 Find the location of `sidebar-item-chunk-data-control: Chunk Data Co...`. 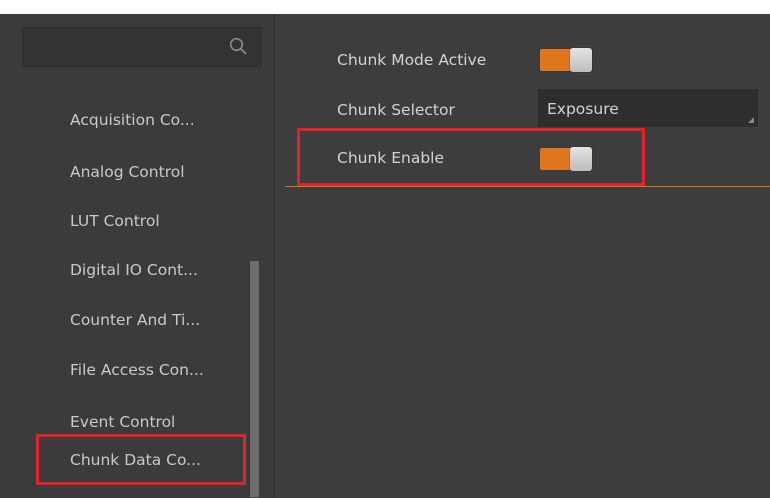

sidebar-item-chunk-data-control: Chunk Data Co... is located at coordinates (135, 460).